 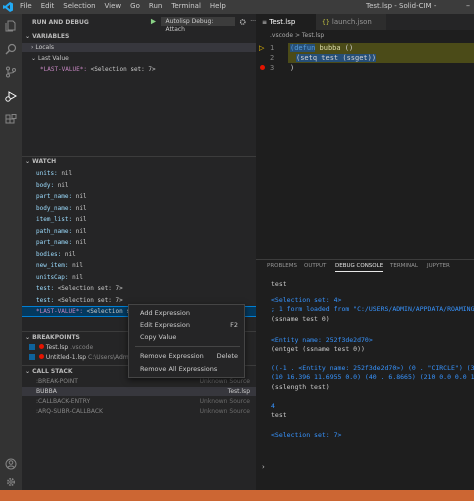 I want to click on launch-config-select: Autolisp Debug: Attach, so click(x=197, y=25).